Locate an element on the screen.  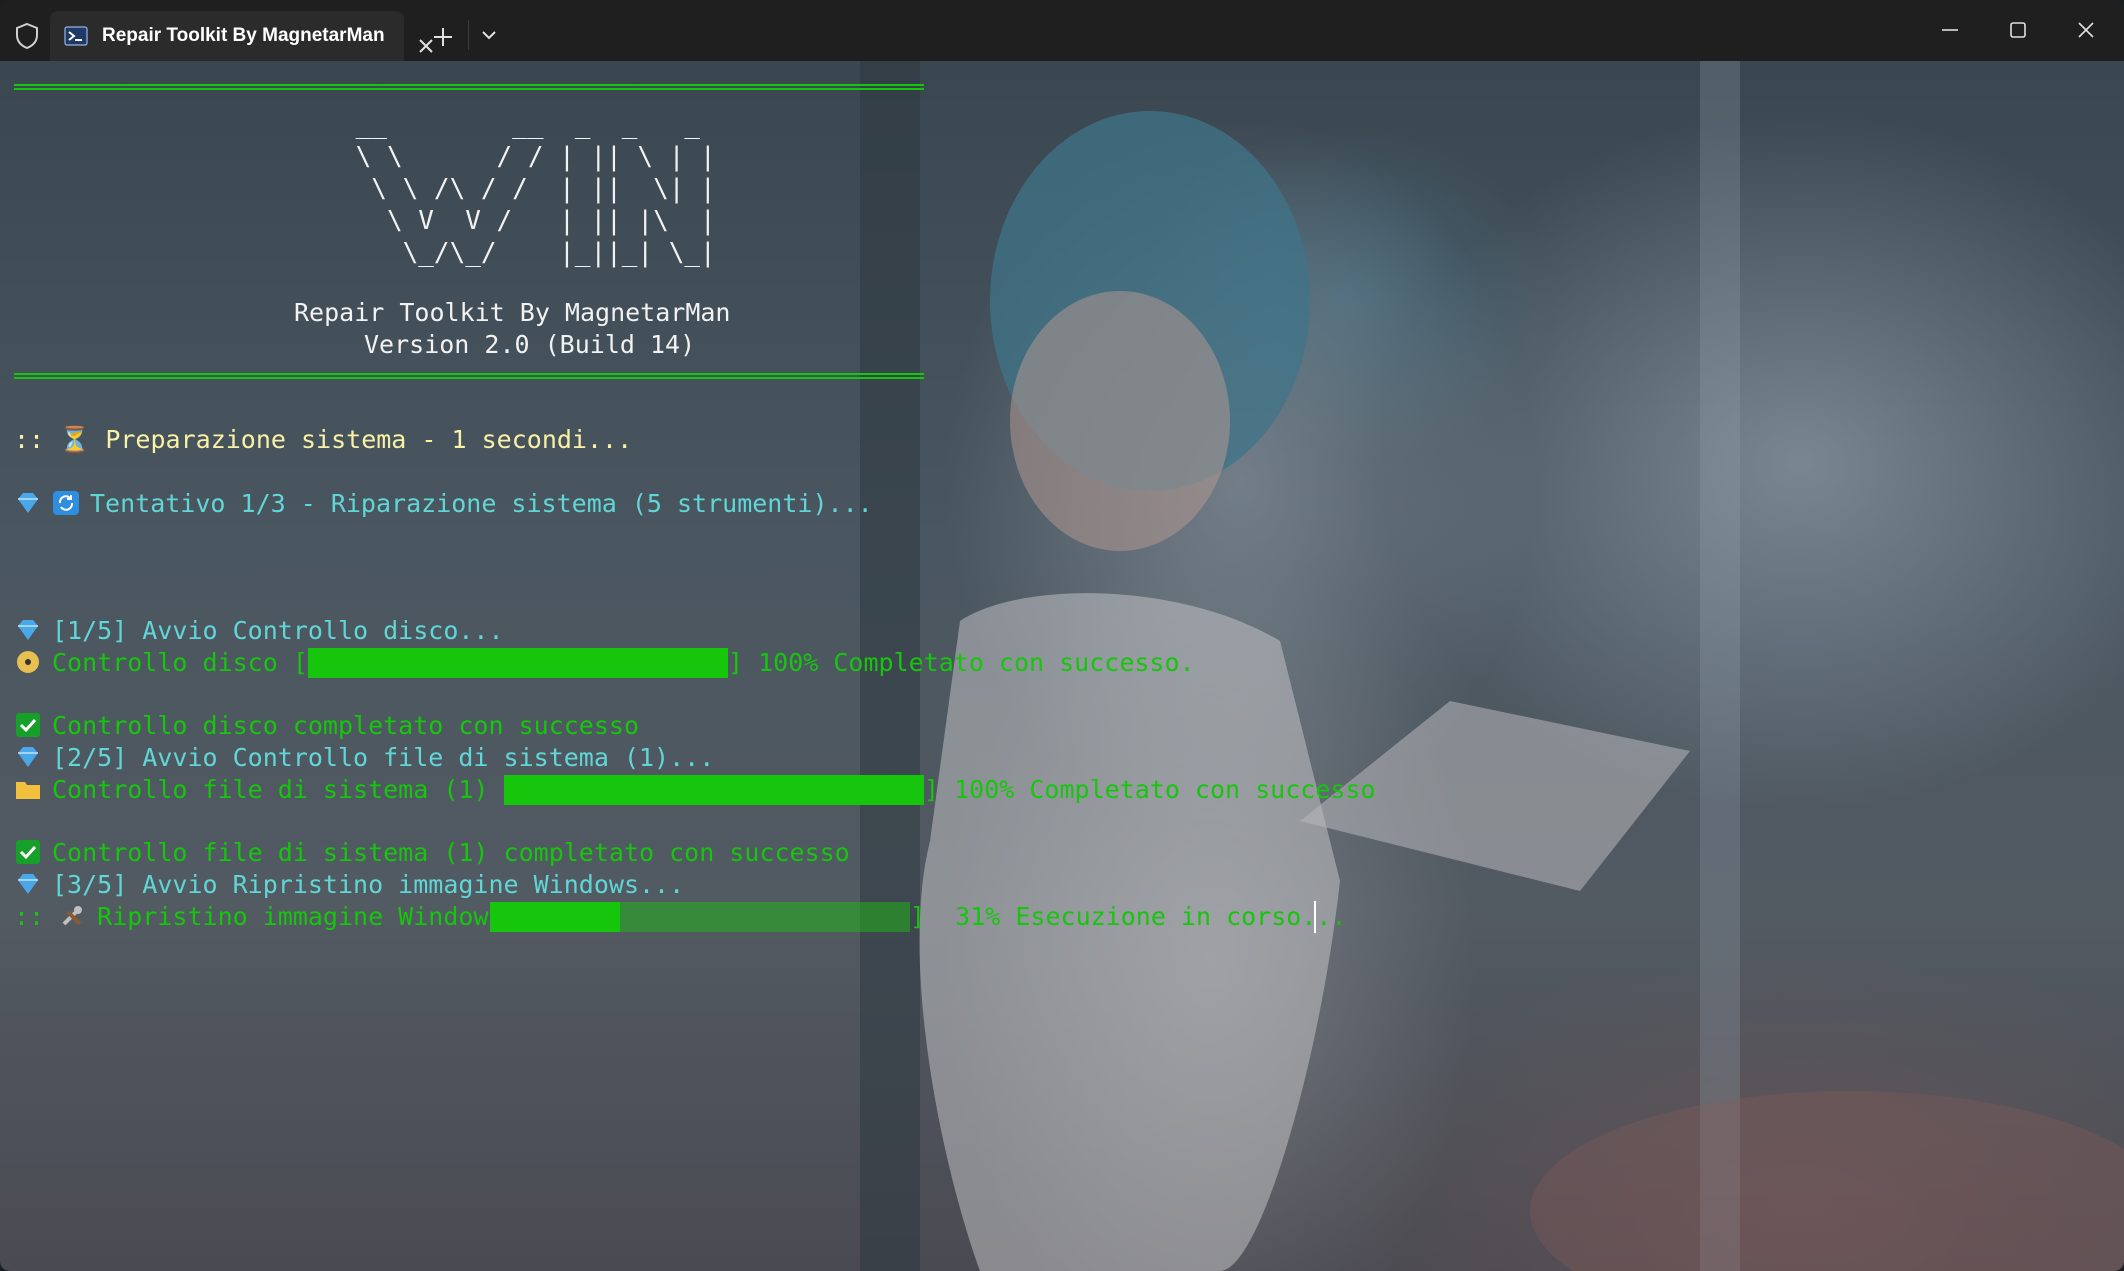
step3-progress-line: :: Ripristino immagine Windows [ is located at coordinates (274, 917).